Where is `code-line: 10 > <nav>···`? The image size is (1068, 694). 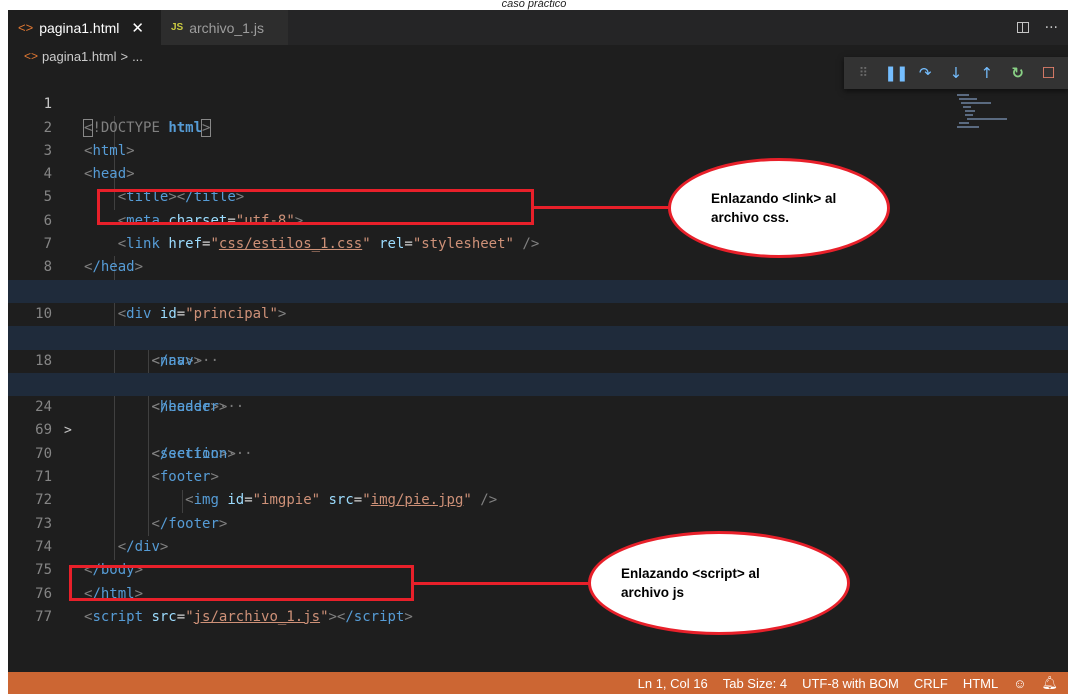 code-line: 10 > <nav>··· is located at coordinates (538, 324).